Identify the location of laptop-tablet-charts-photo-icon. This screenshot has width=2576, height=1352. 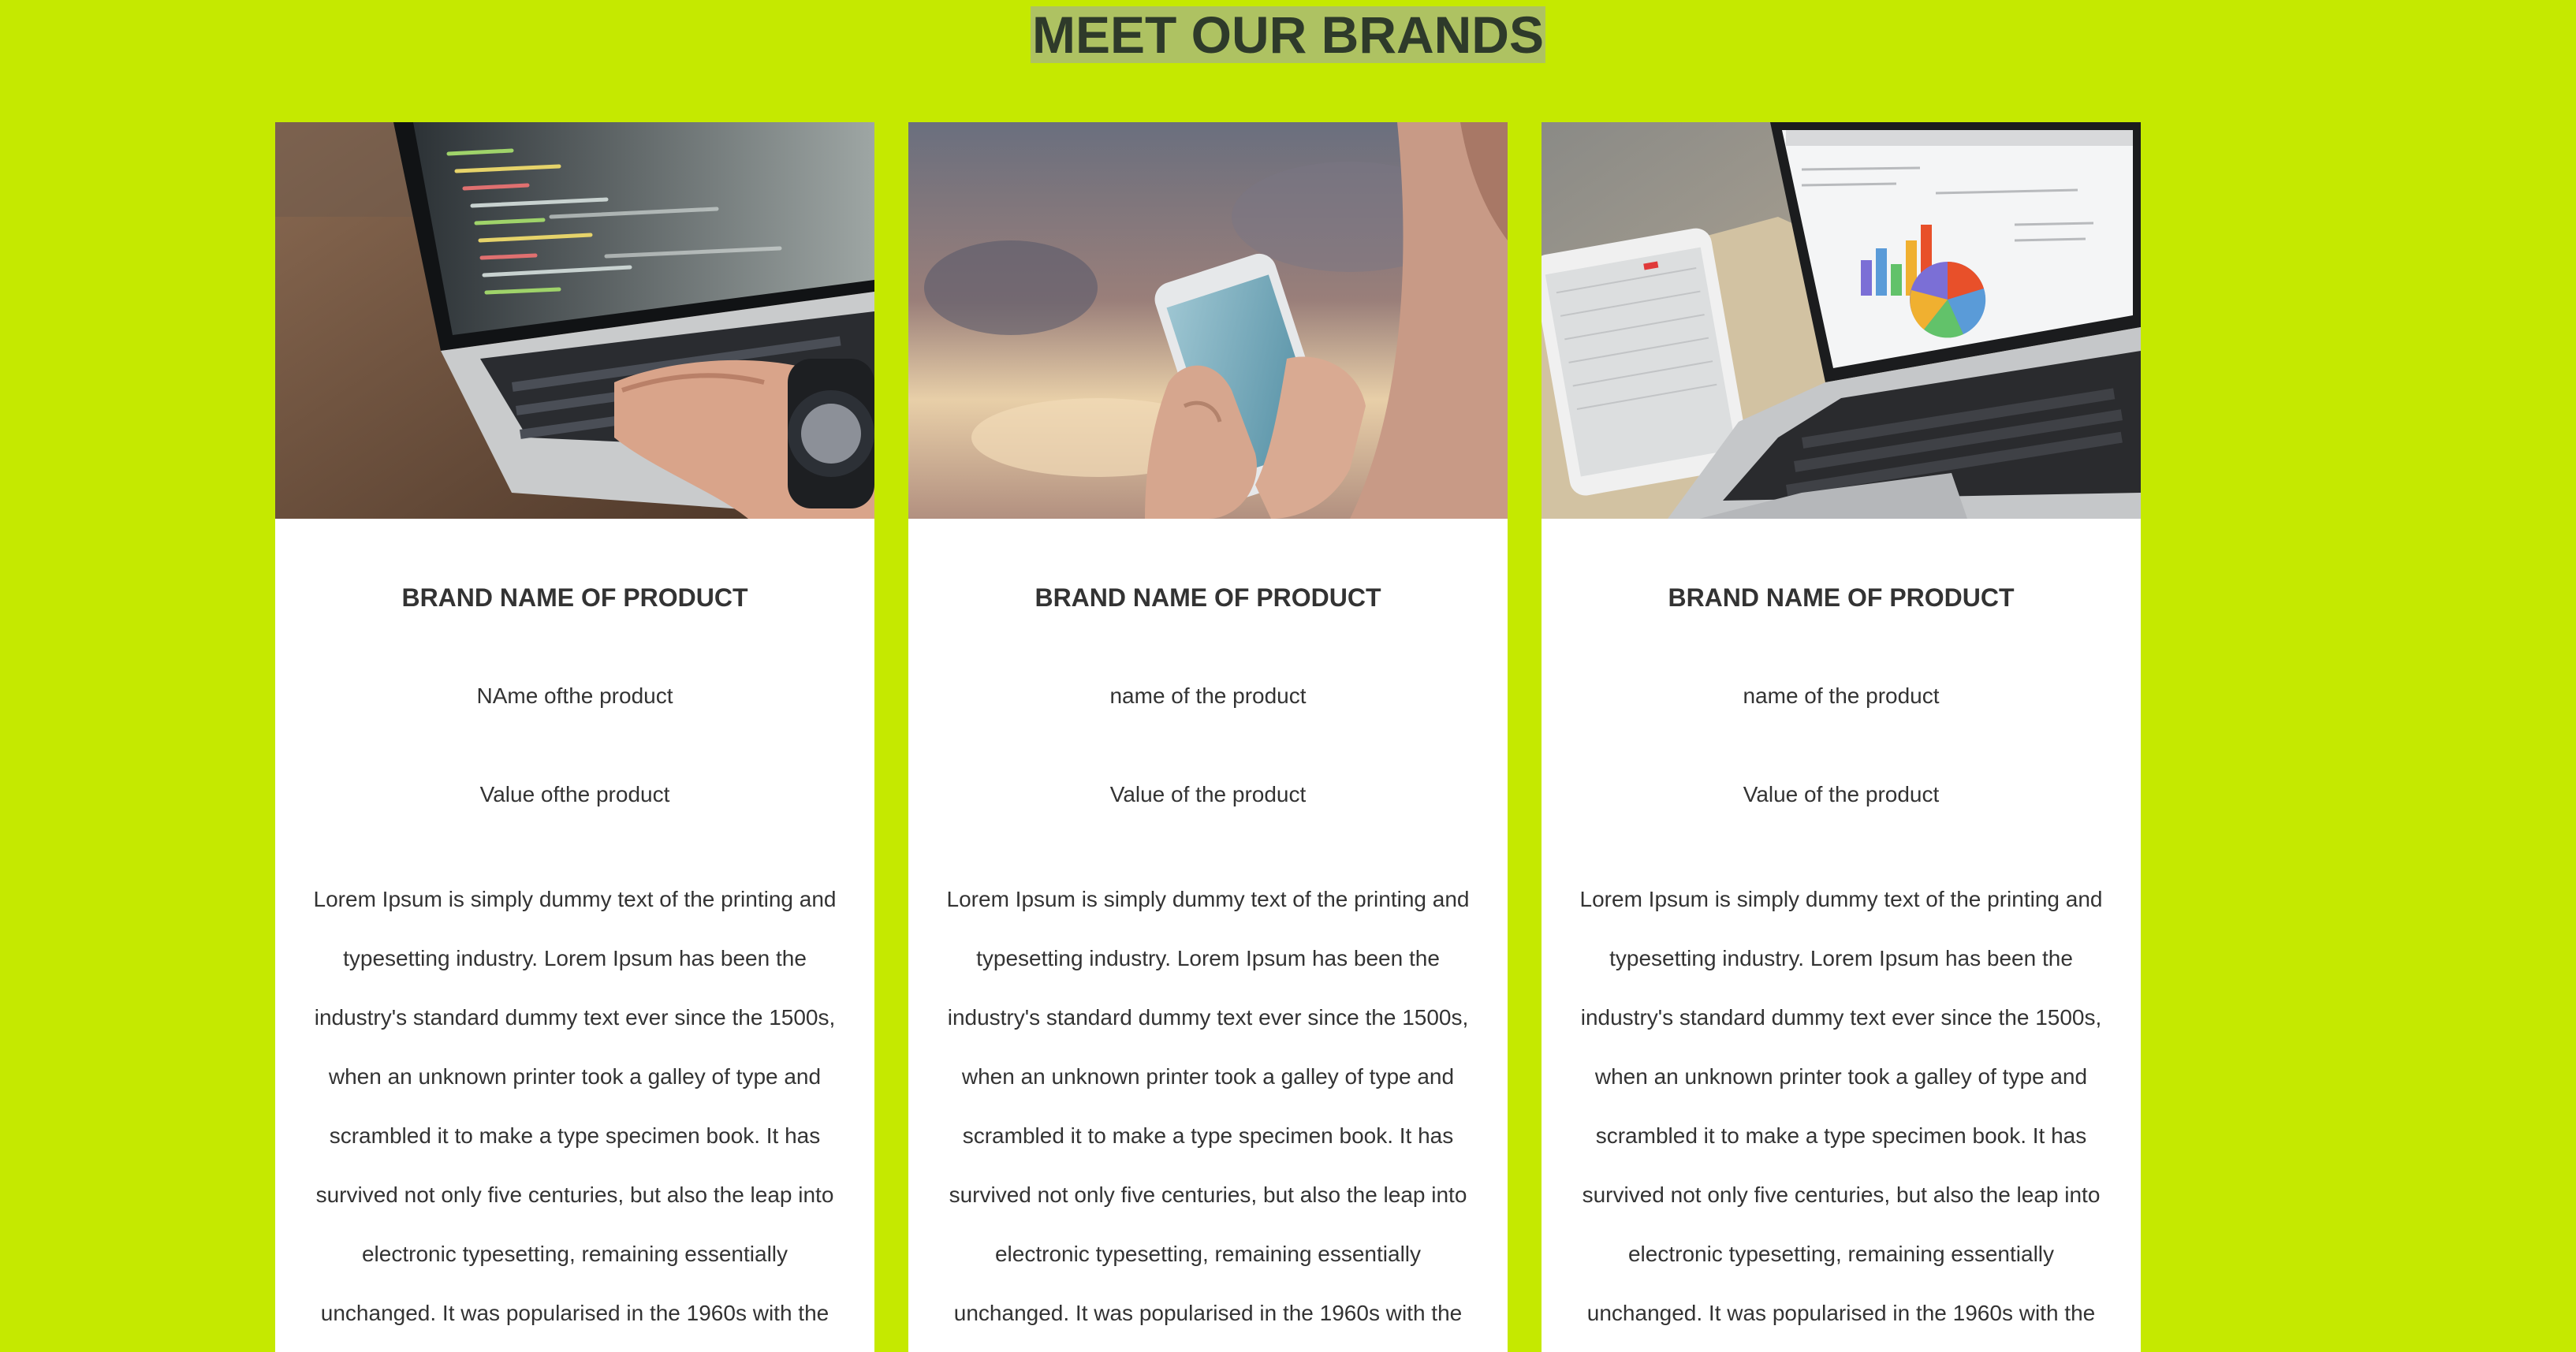
(1841, 320).